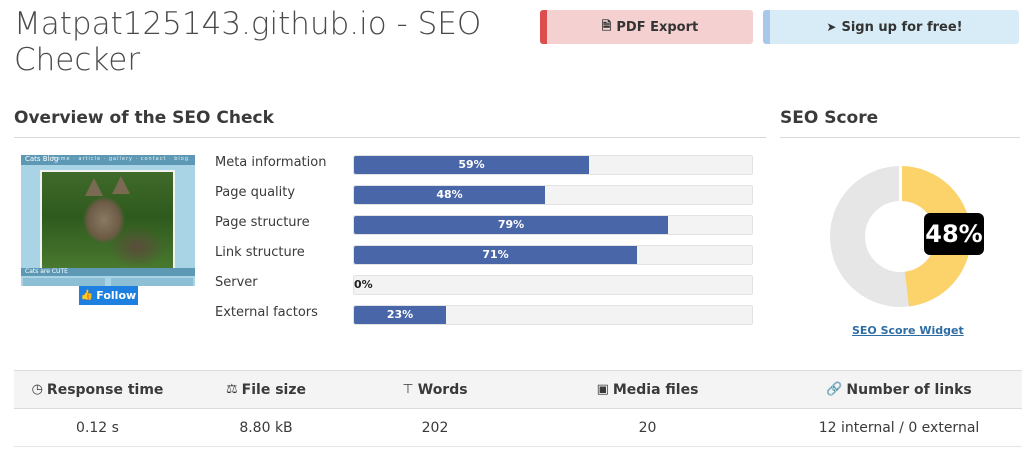 This screenshot has height=455, width=1030. I want to click on metric-label: Page quality, so click(255, 192).